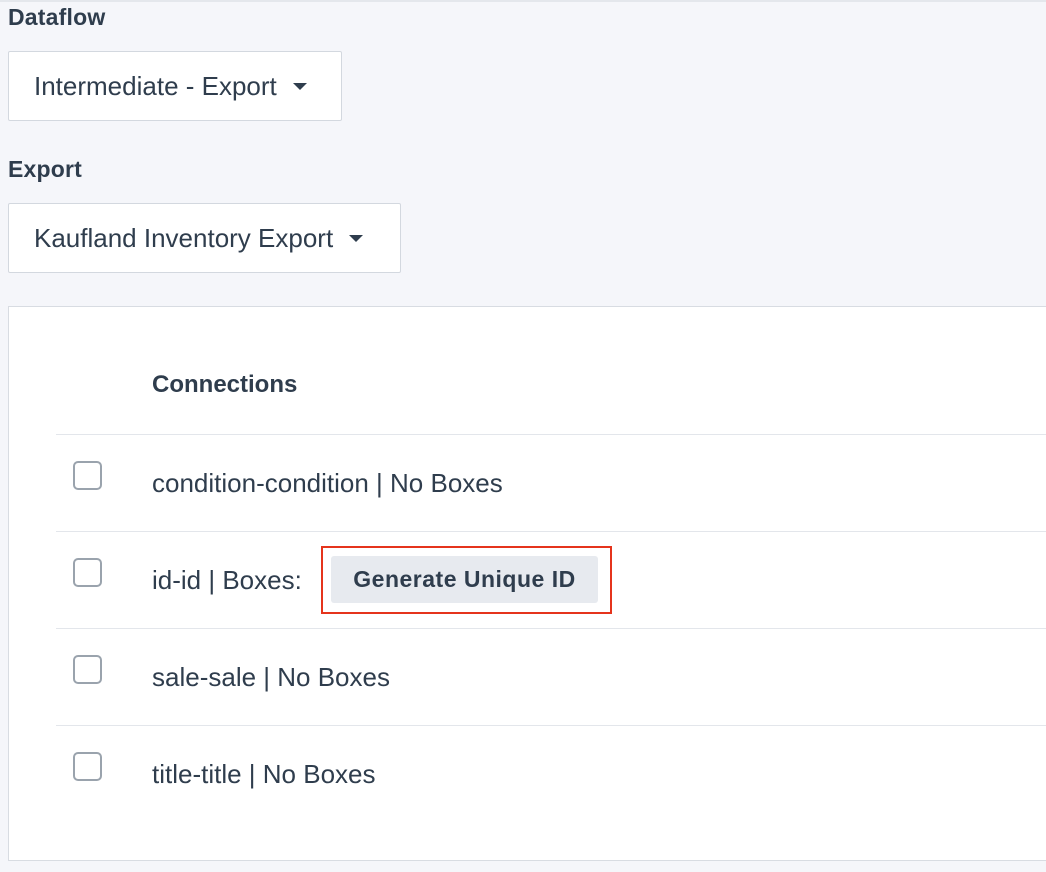 The height and width of the screenshot is (872, 1046). I want to click on dataflow-select-value: Intermediate - Export, so click(155, 85).